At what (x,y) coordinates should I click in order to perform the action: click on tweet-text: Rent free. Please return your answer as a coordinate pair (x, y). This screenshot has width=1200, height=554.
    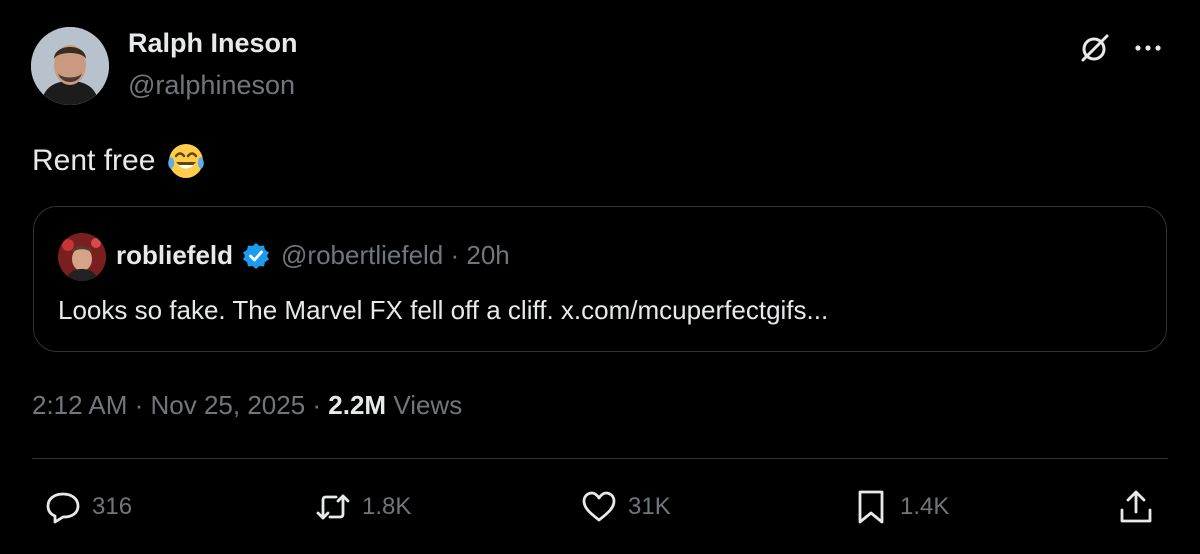
    Looking at the image, I should click on (119, 161).